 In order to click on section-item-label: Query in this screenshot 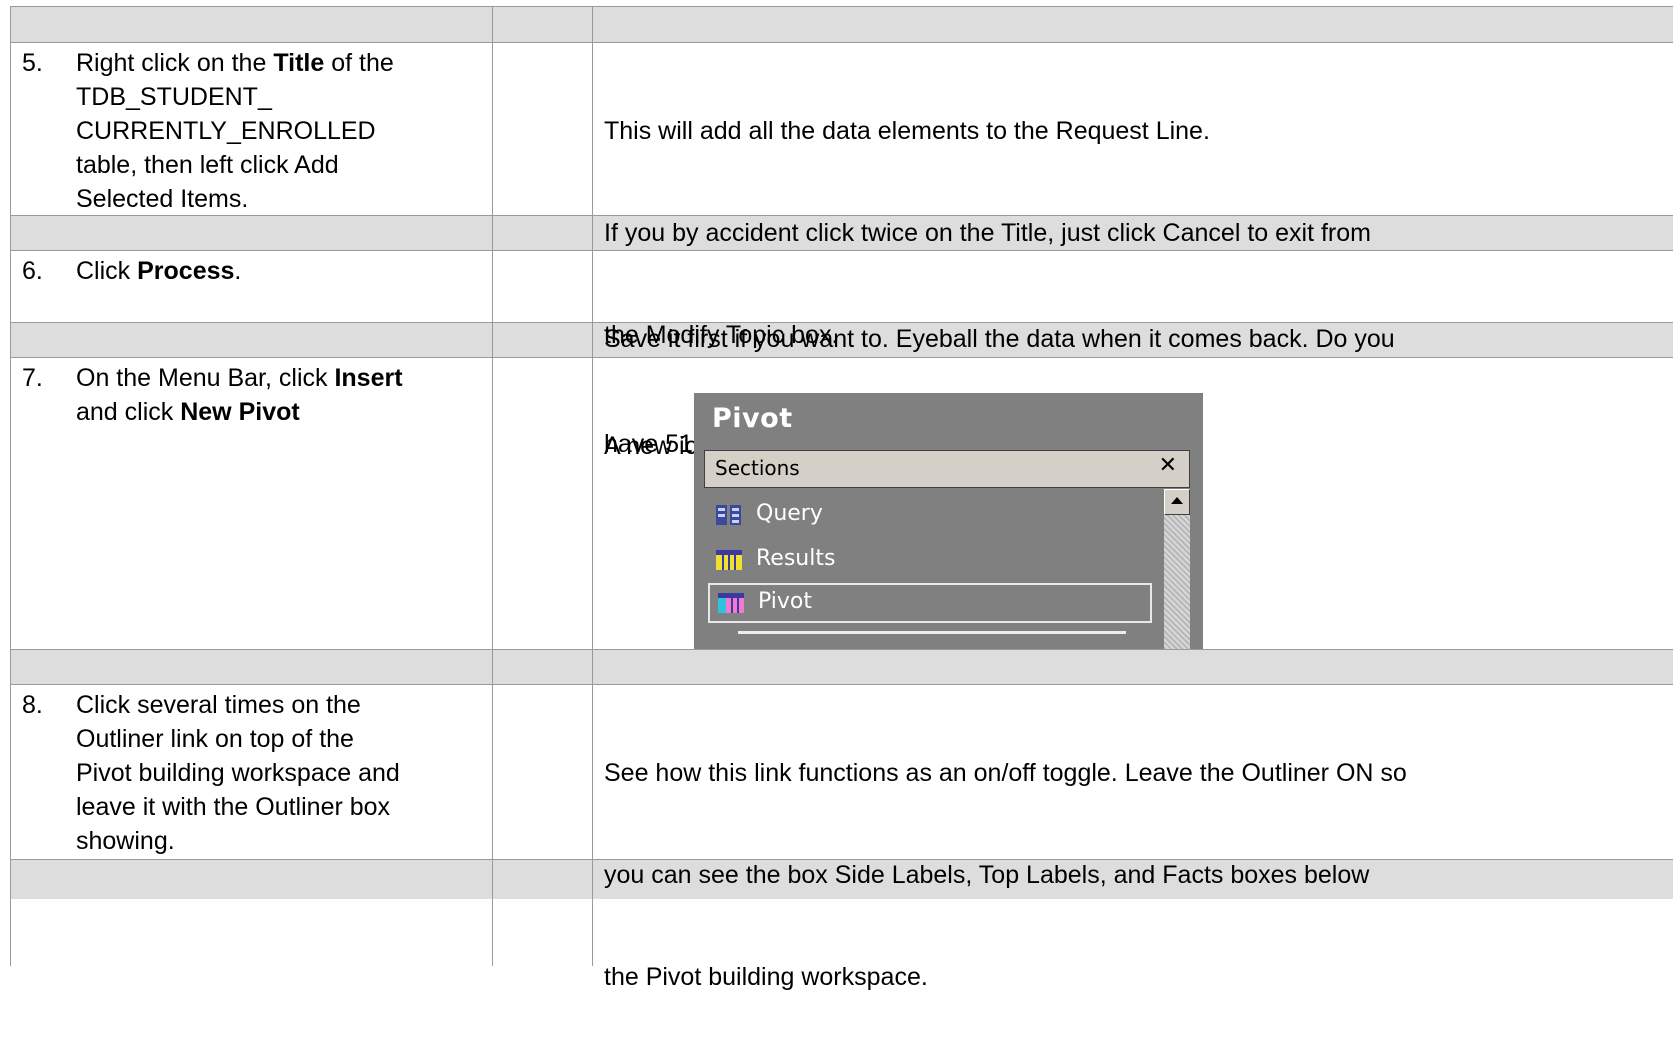, I will do `click(789, 513)`.